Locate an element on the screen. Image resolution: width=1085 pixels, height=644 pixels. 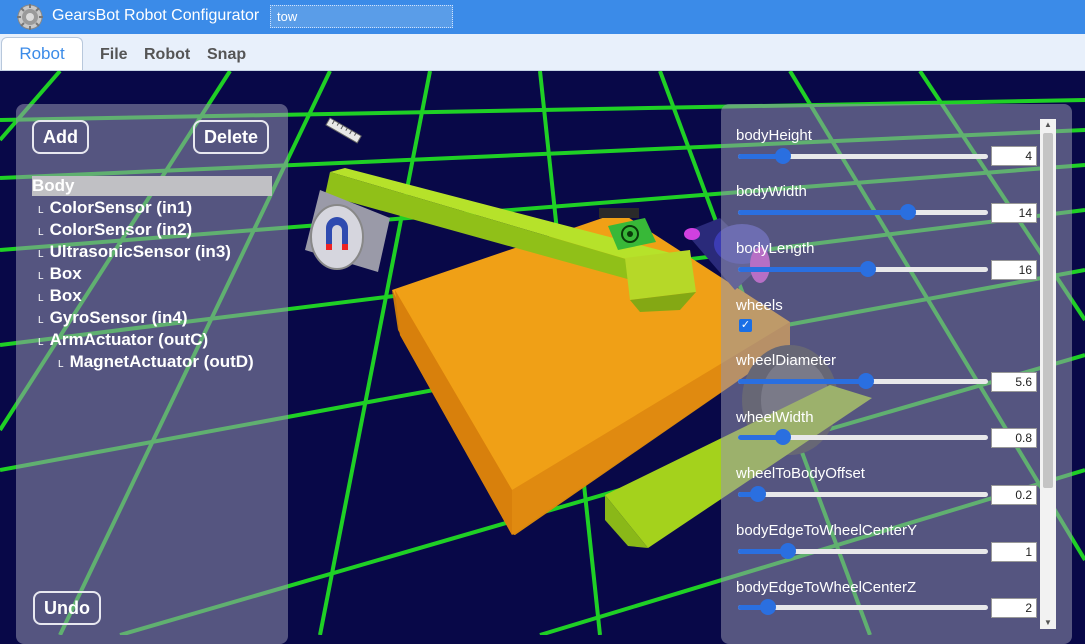
tree-item-label: GyroSensor (in4) is located at coordinates (118, 317).